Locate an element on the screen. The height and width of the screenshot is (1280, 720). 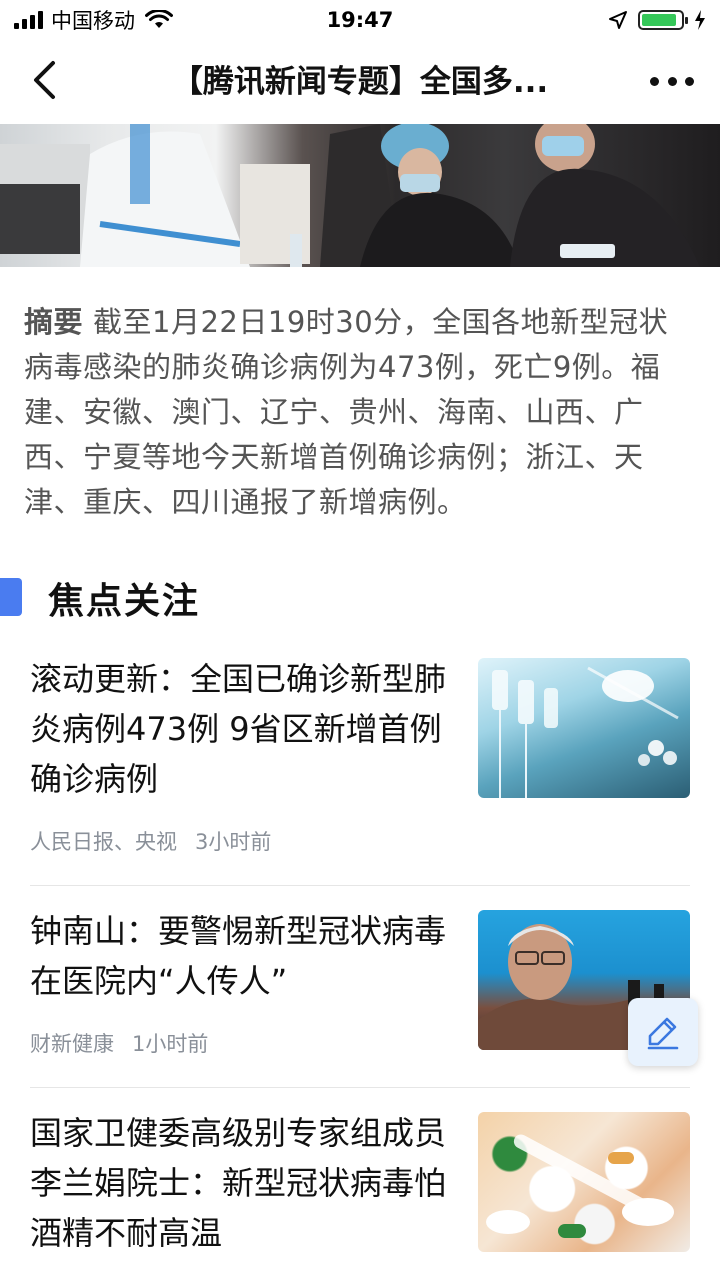
pencil-icon is located at coordinates (663, 1033).